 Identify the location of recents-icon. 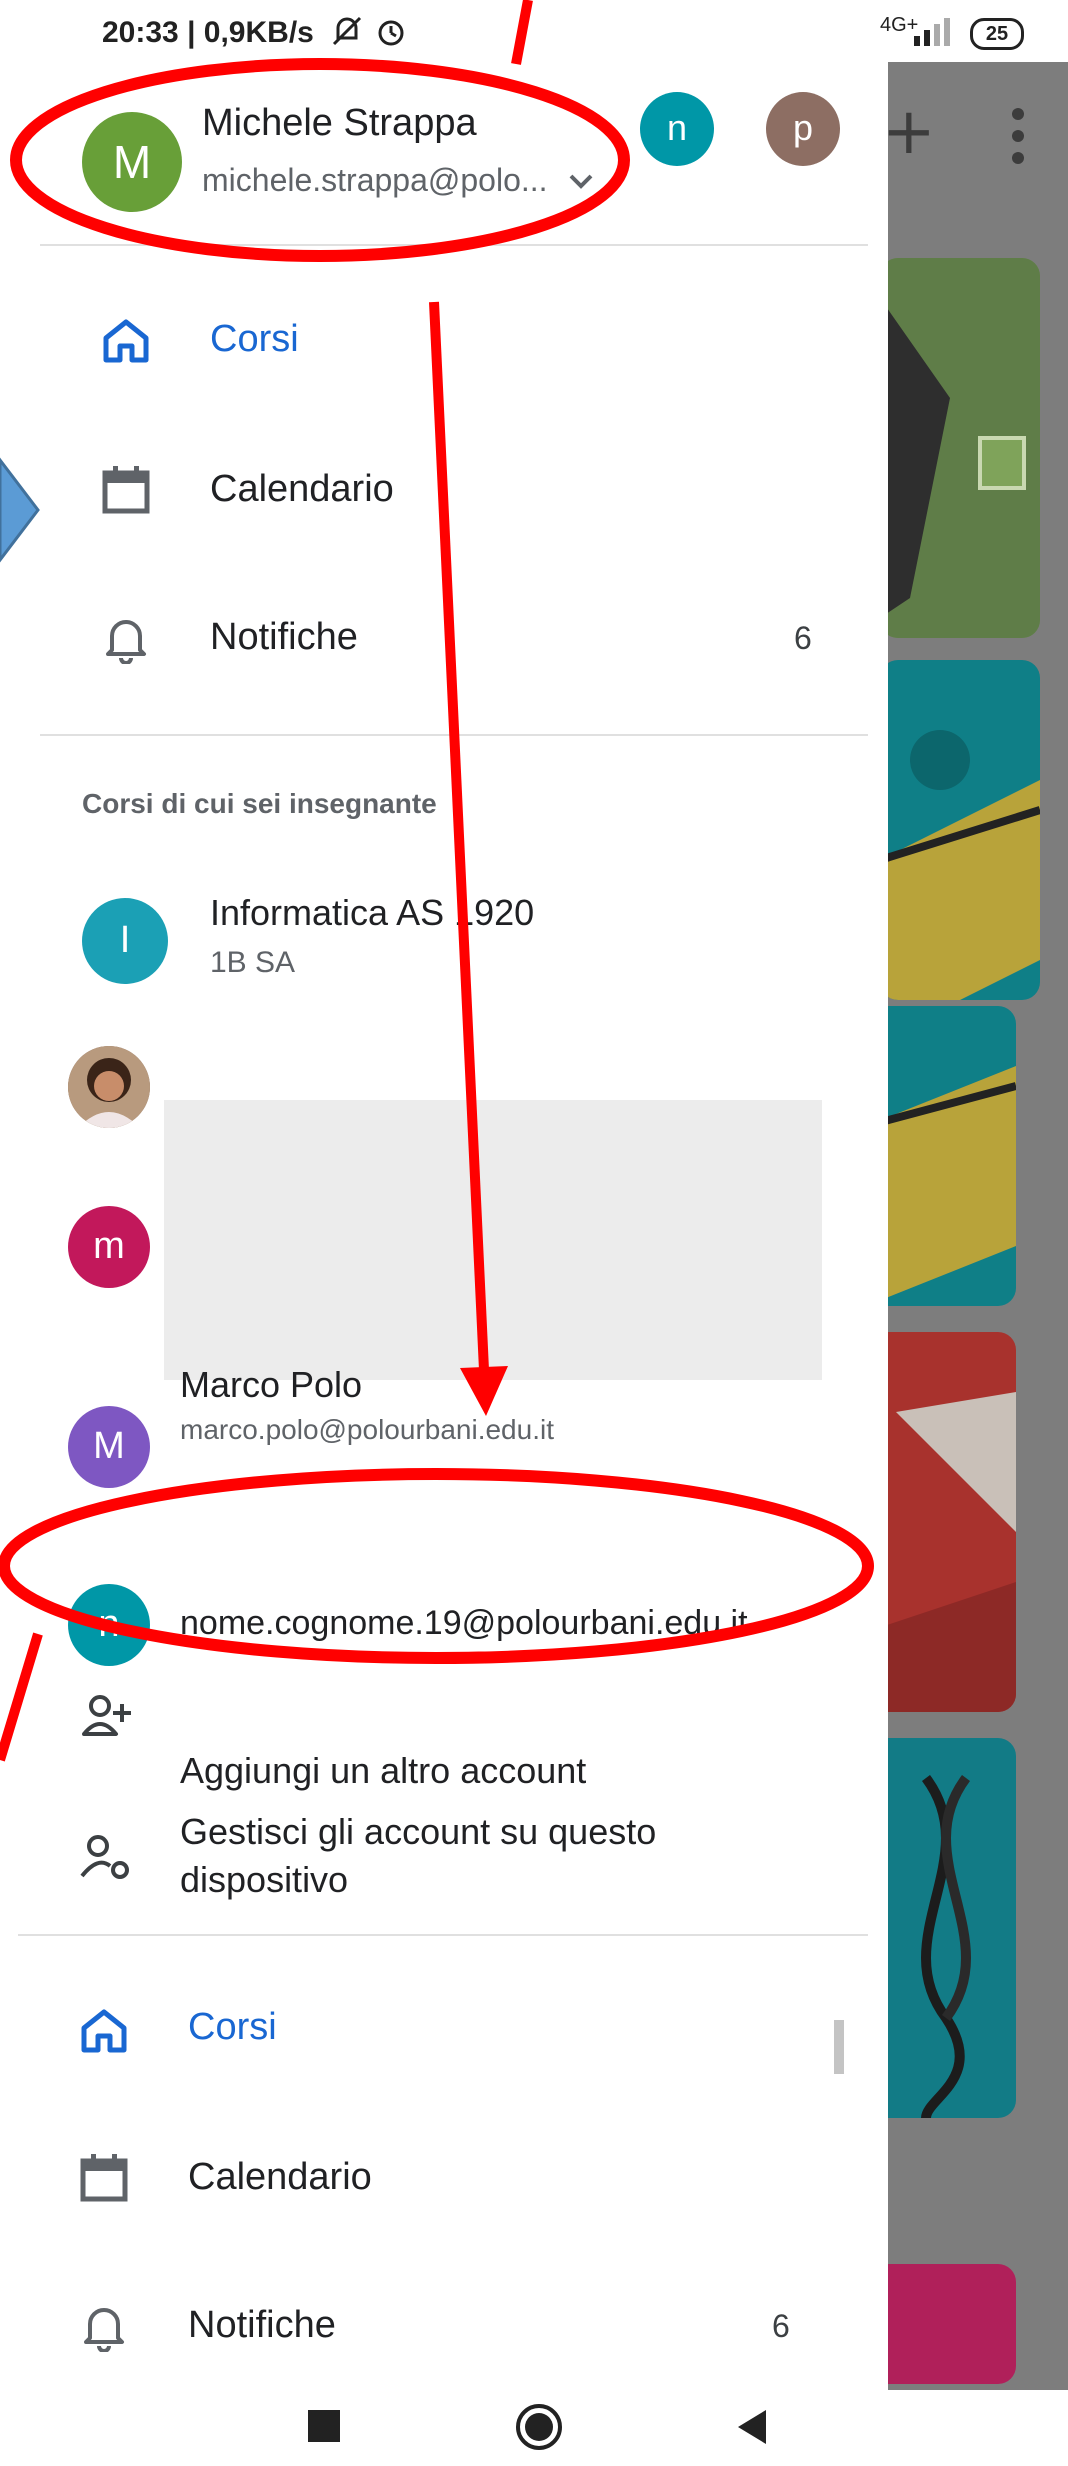
(324, 2426).